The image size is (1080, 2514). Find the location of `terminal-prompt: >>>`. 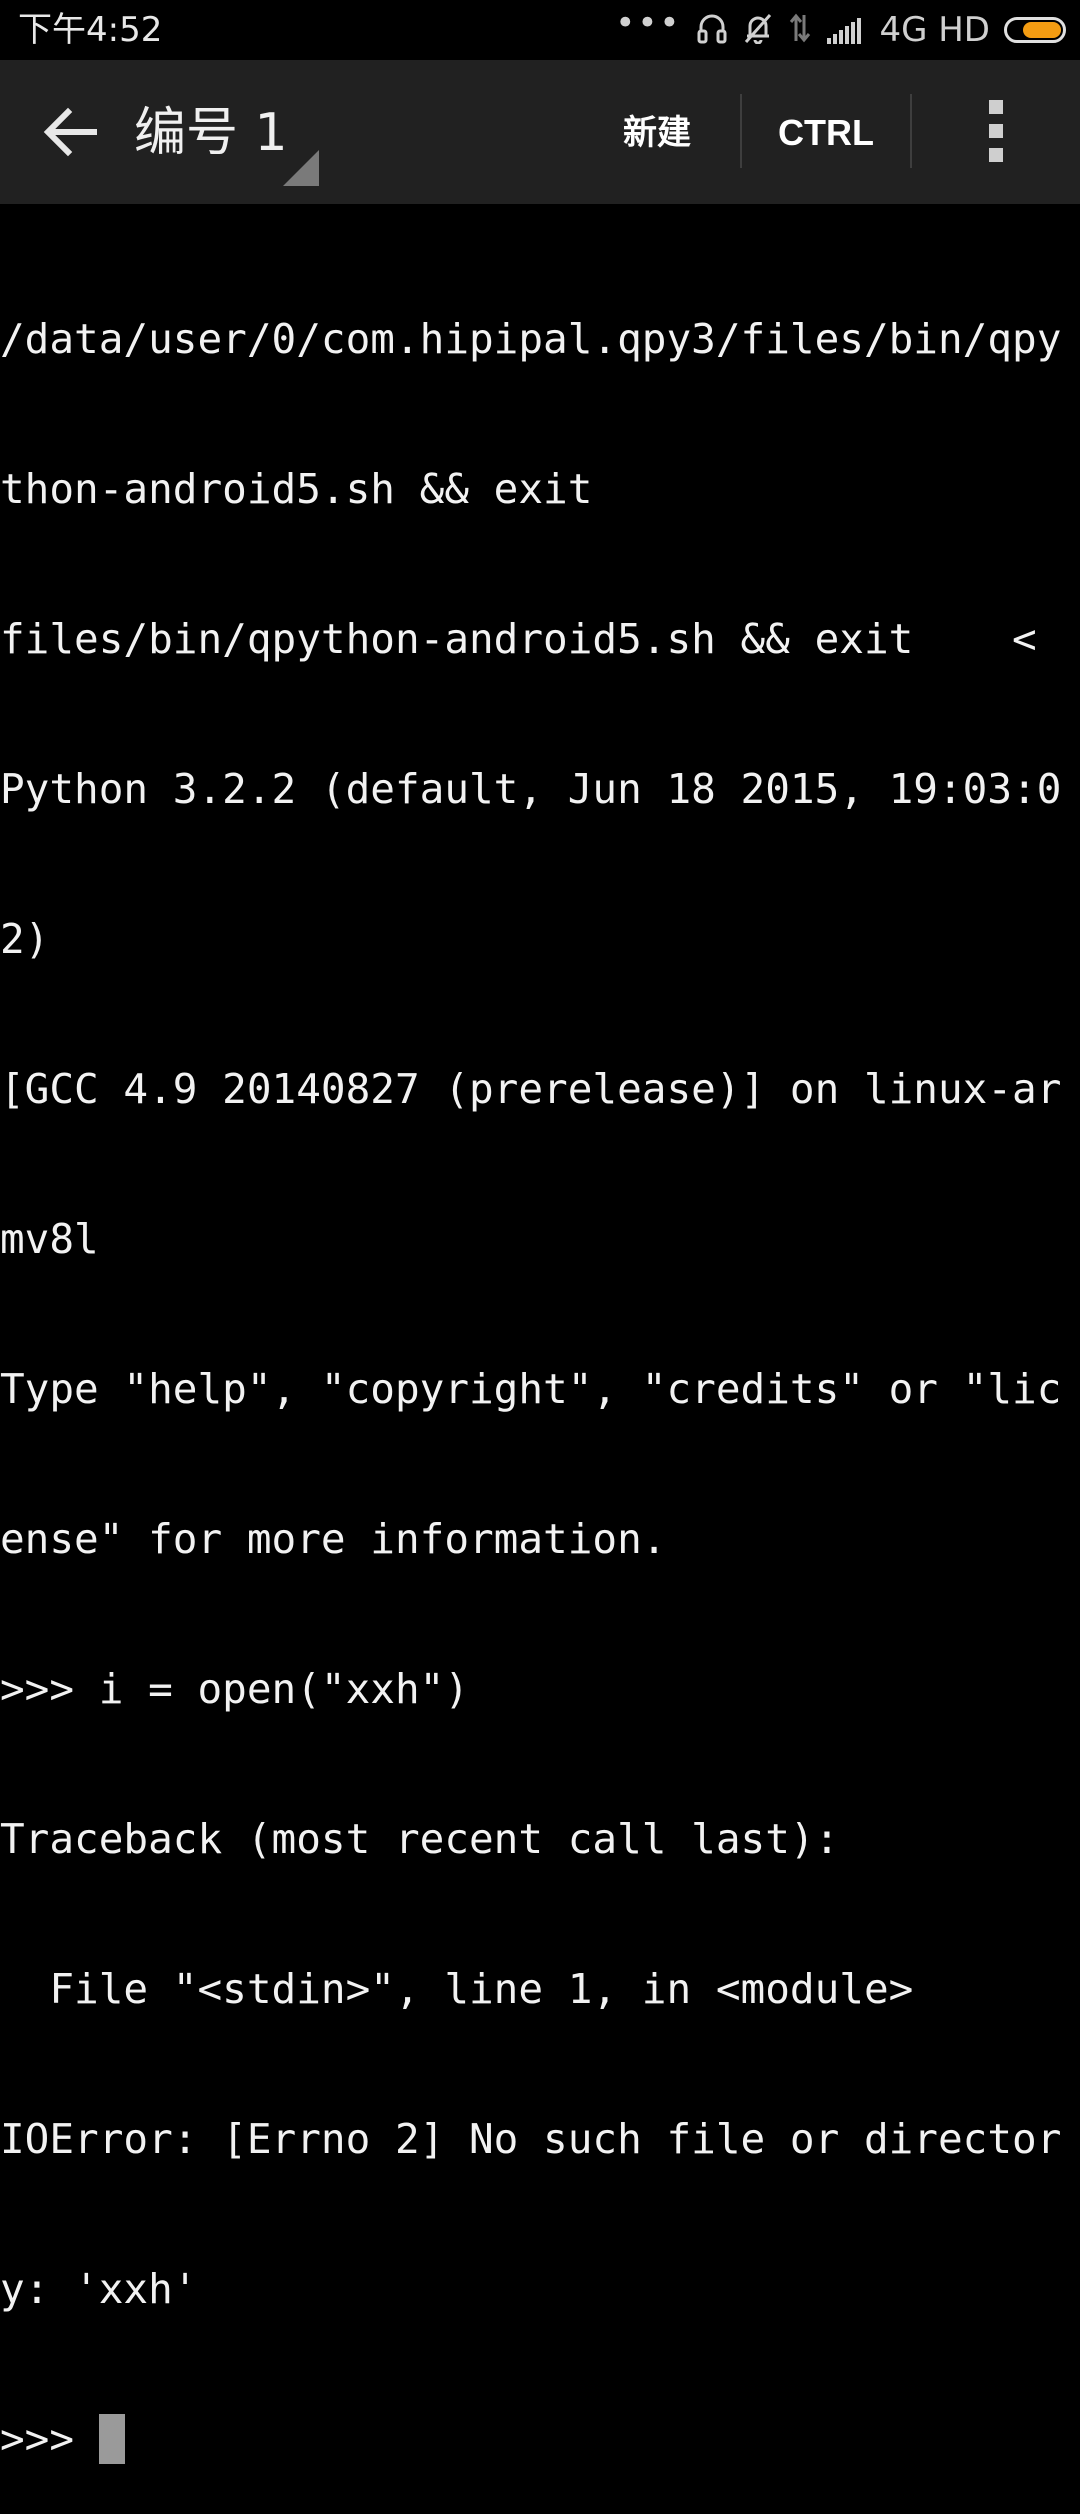

terminal-prompt: >>> is located at coordinates (49, 2439).